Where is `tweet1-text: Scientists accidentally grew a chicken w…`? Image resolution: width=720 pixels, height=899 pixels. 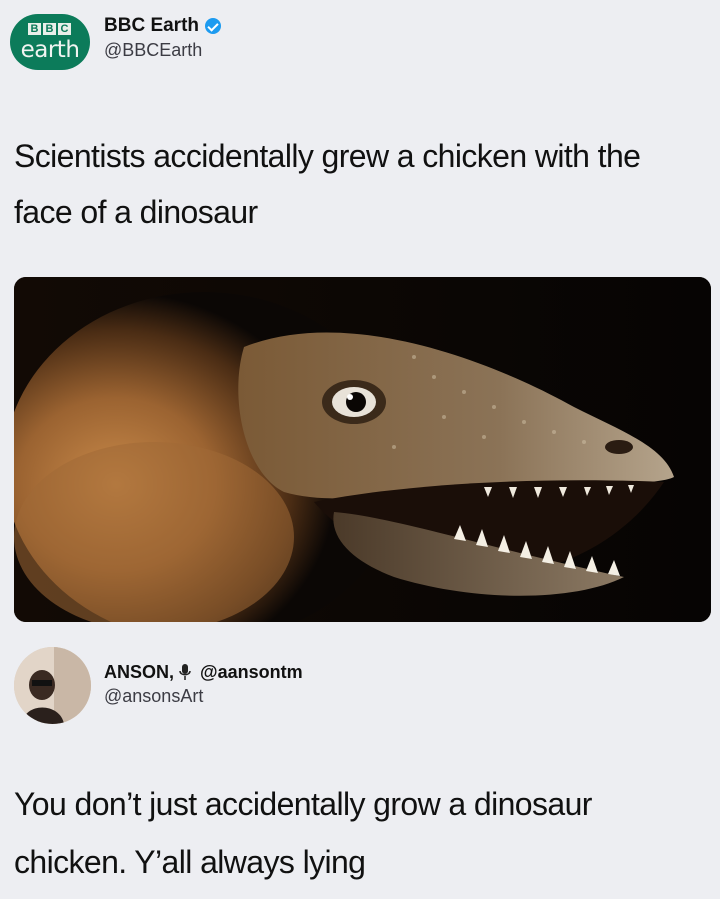
tweet1-text: Scientists accidentally grew a chicken w… is located at coordinates (327, 184).